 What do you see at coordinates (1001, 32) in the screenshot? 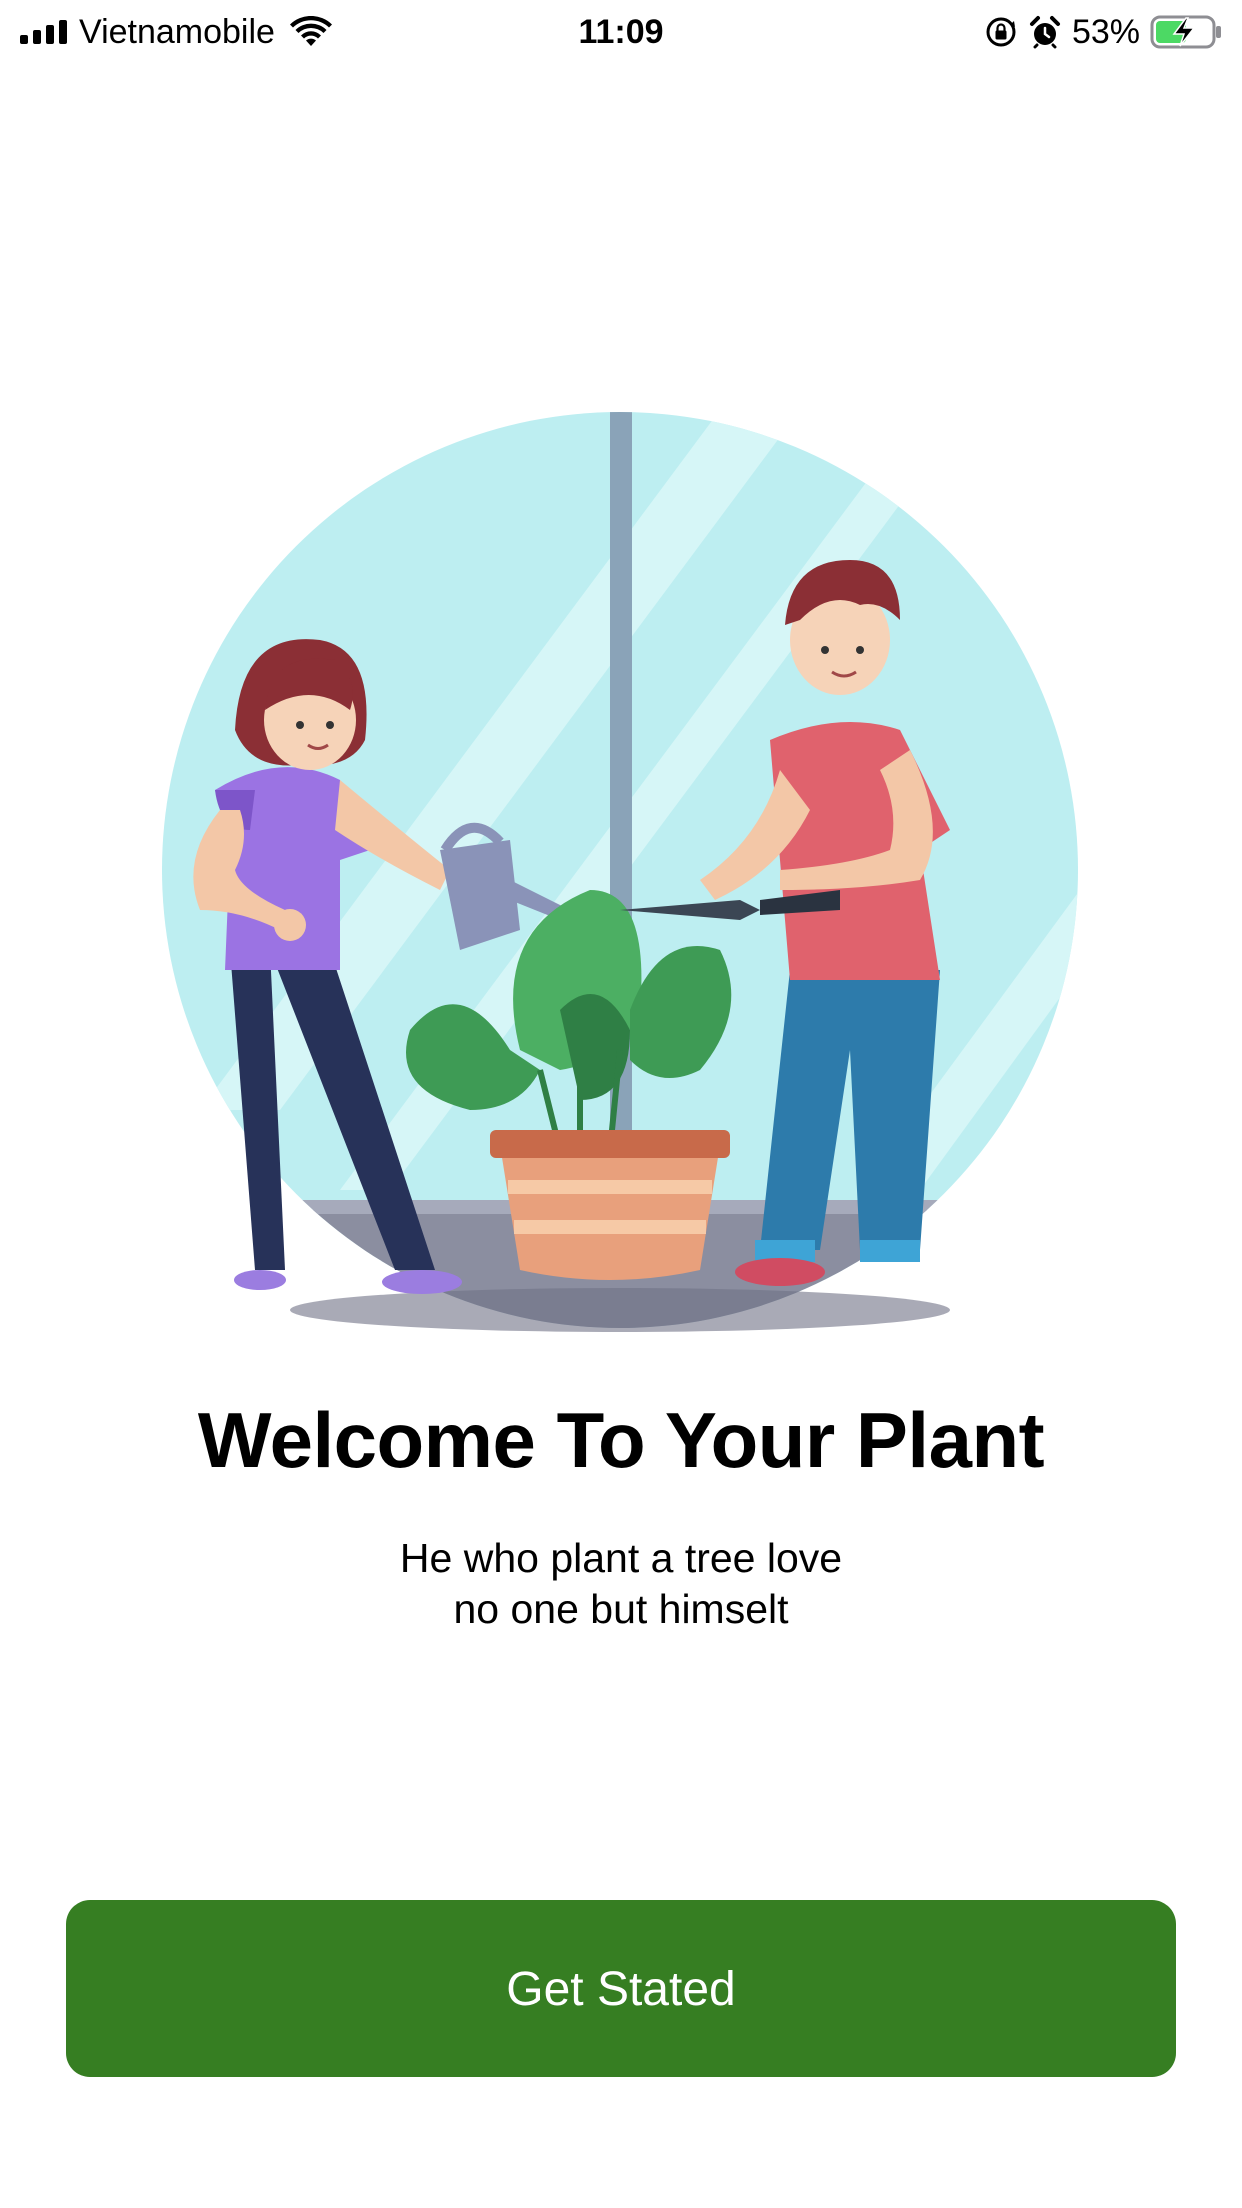
I see `orientation-lock-icon` at bounding box center [1001, 32].